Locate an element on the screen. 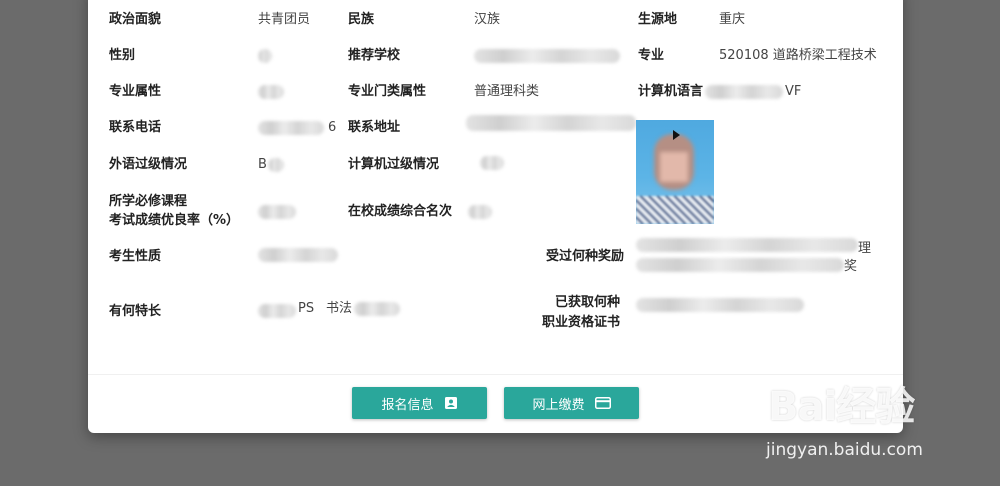 Image resolution: width=1000 pixels, height=486 pixels. redacted-gender is located at coordinates (265, 56).